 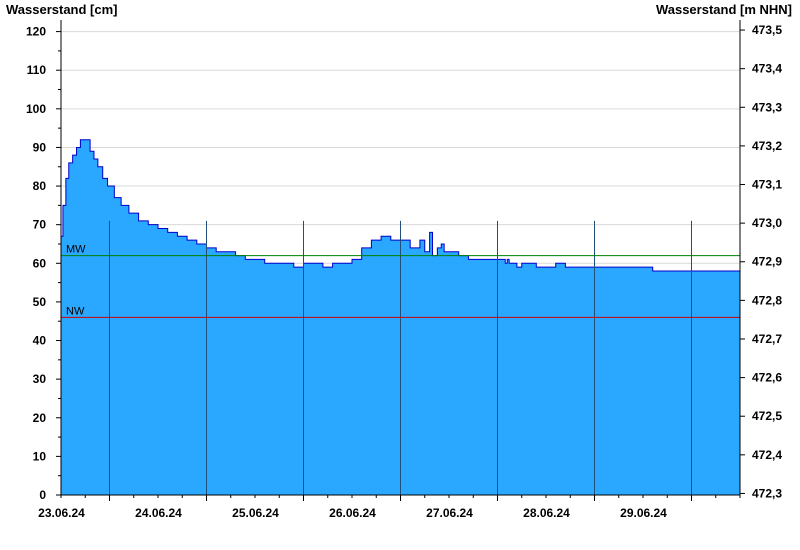 What do you see at coordinates (767, 378) in the screenshot?
I see `y-right-tick-label: 472,6` at bounding box center [767, 378].